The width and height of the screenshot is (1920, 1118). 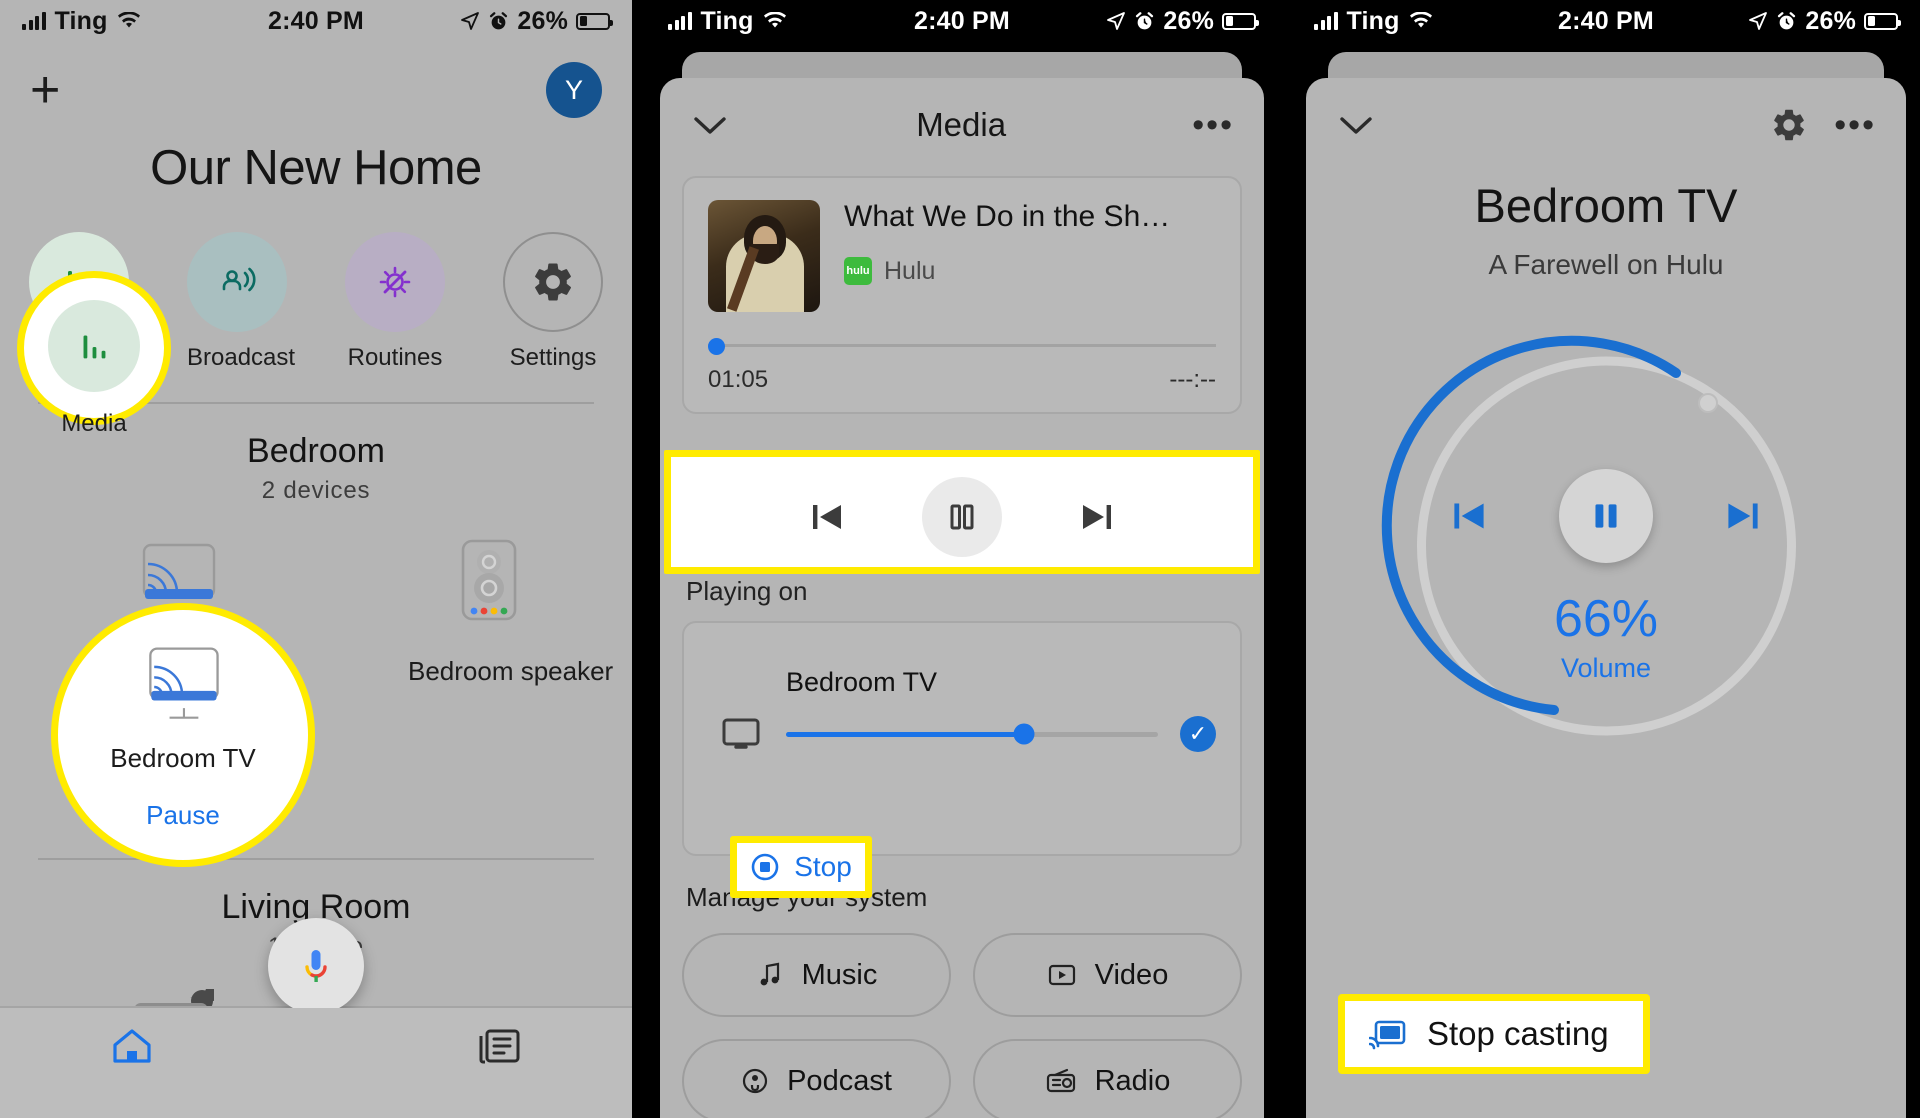 What do you see at coordinates (1606, 205) in the screenshot?
I see `device-title: Bedroom TV` at bounding box center [1606, 205].